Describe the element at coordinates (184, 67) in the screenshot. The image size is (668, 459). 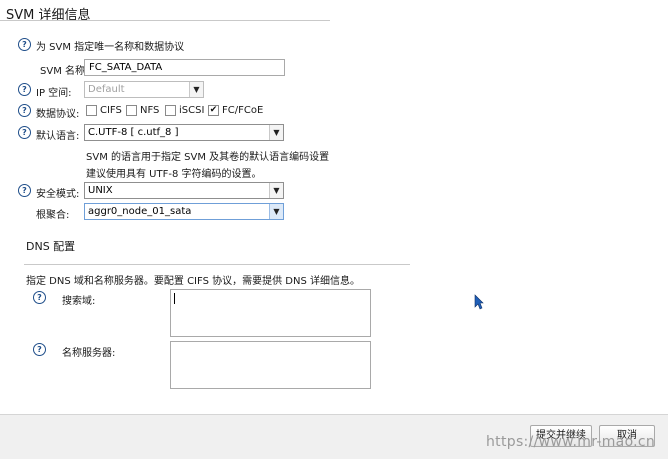
I see `svm-name-input: FC_SATA_DATA` at that location.